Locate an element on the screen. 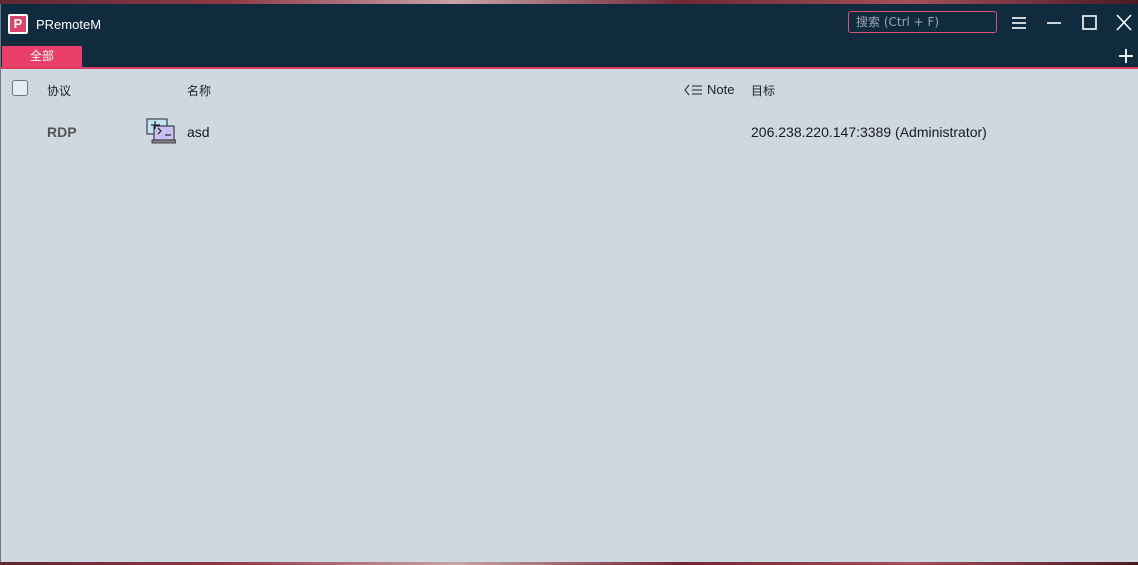 This screenshot has width=1138, height=565. row-protocol: RDP is located at coordinates (62, 132).